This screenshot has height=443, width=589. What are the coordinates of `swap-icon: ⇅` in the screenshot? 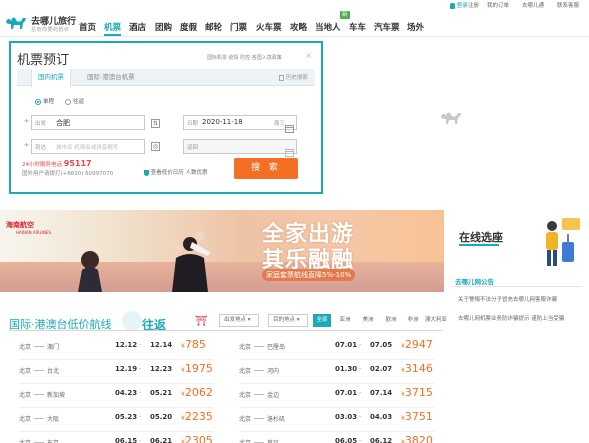 It's located at (155, 123).